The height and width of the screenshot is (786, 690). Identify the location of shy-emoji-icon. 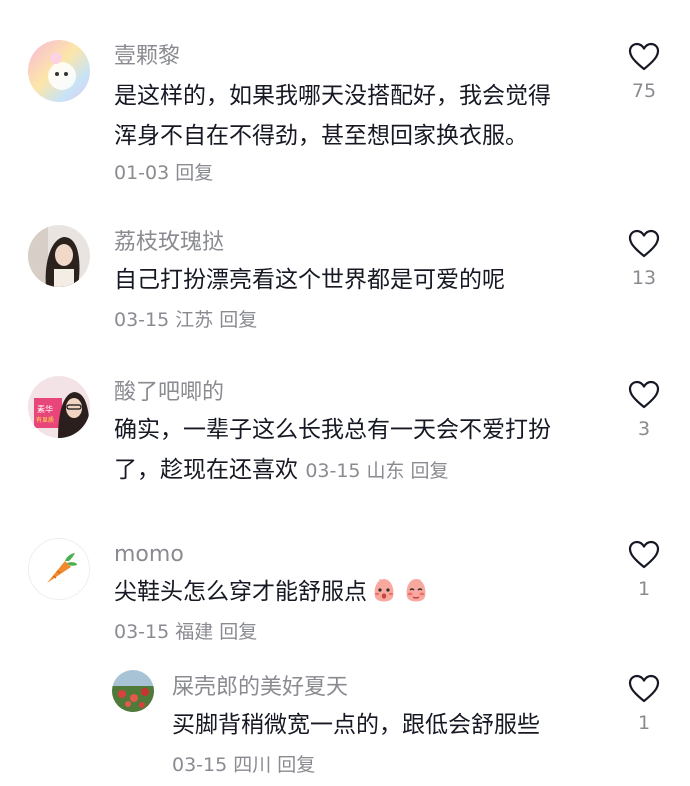
(416, 590).